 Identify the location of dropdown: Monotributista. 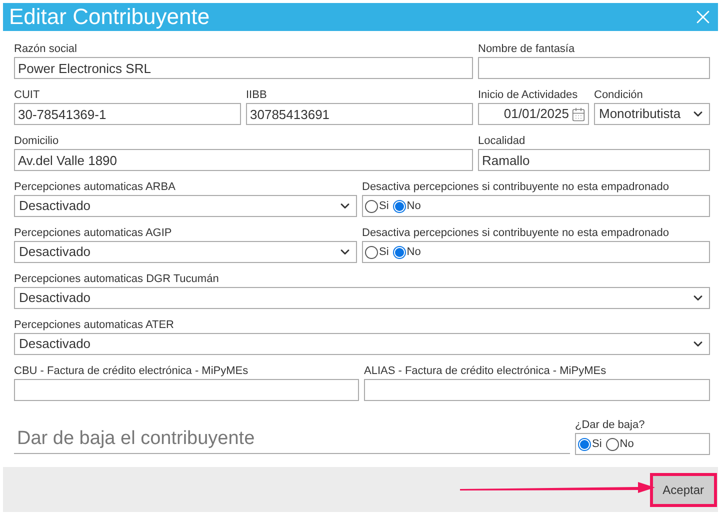
(652, 114).